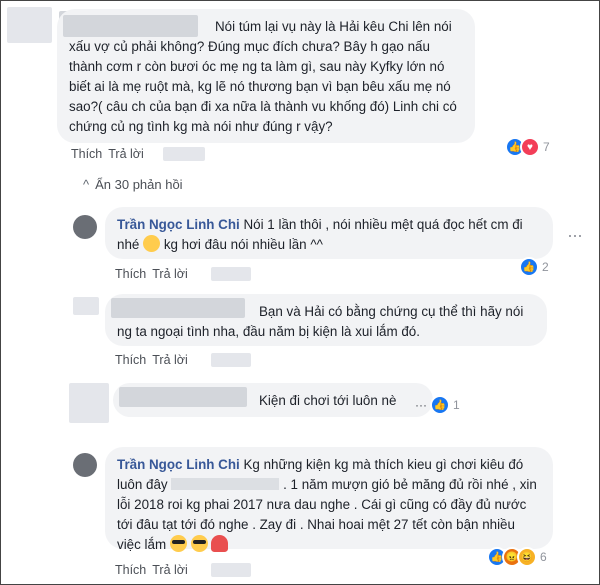 The width and height of the screenshot is (600, 585). Describe the element at coordinates (545, 267) in the screenshot. I see `reaction-count: 2` at that location.